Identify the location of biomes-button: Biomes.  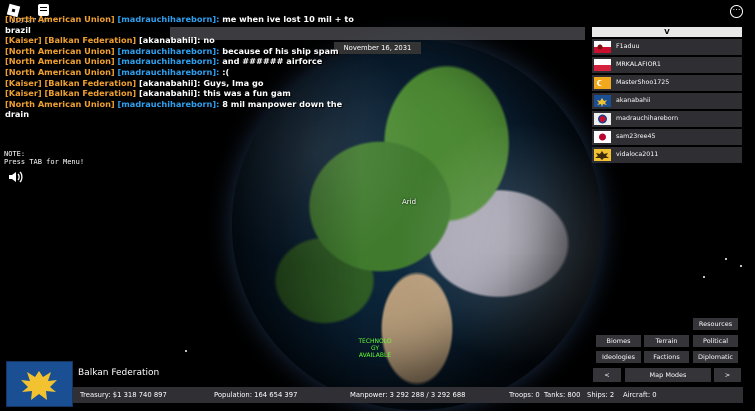
(618, 341).